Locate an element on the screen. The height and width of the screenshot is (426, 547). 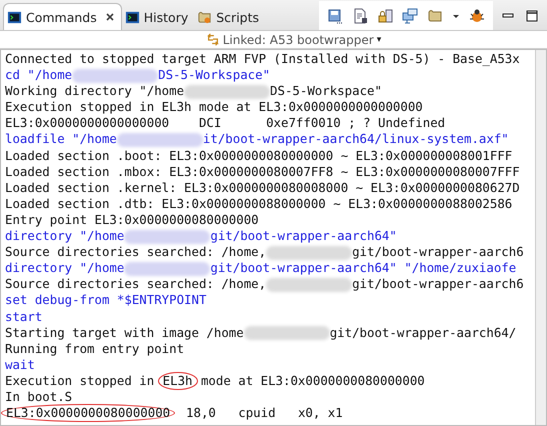
view-tab: Scripts is located at coordinates (230, 17).